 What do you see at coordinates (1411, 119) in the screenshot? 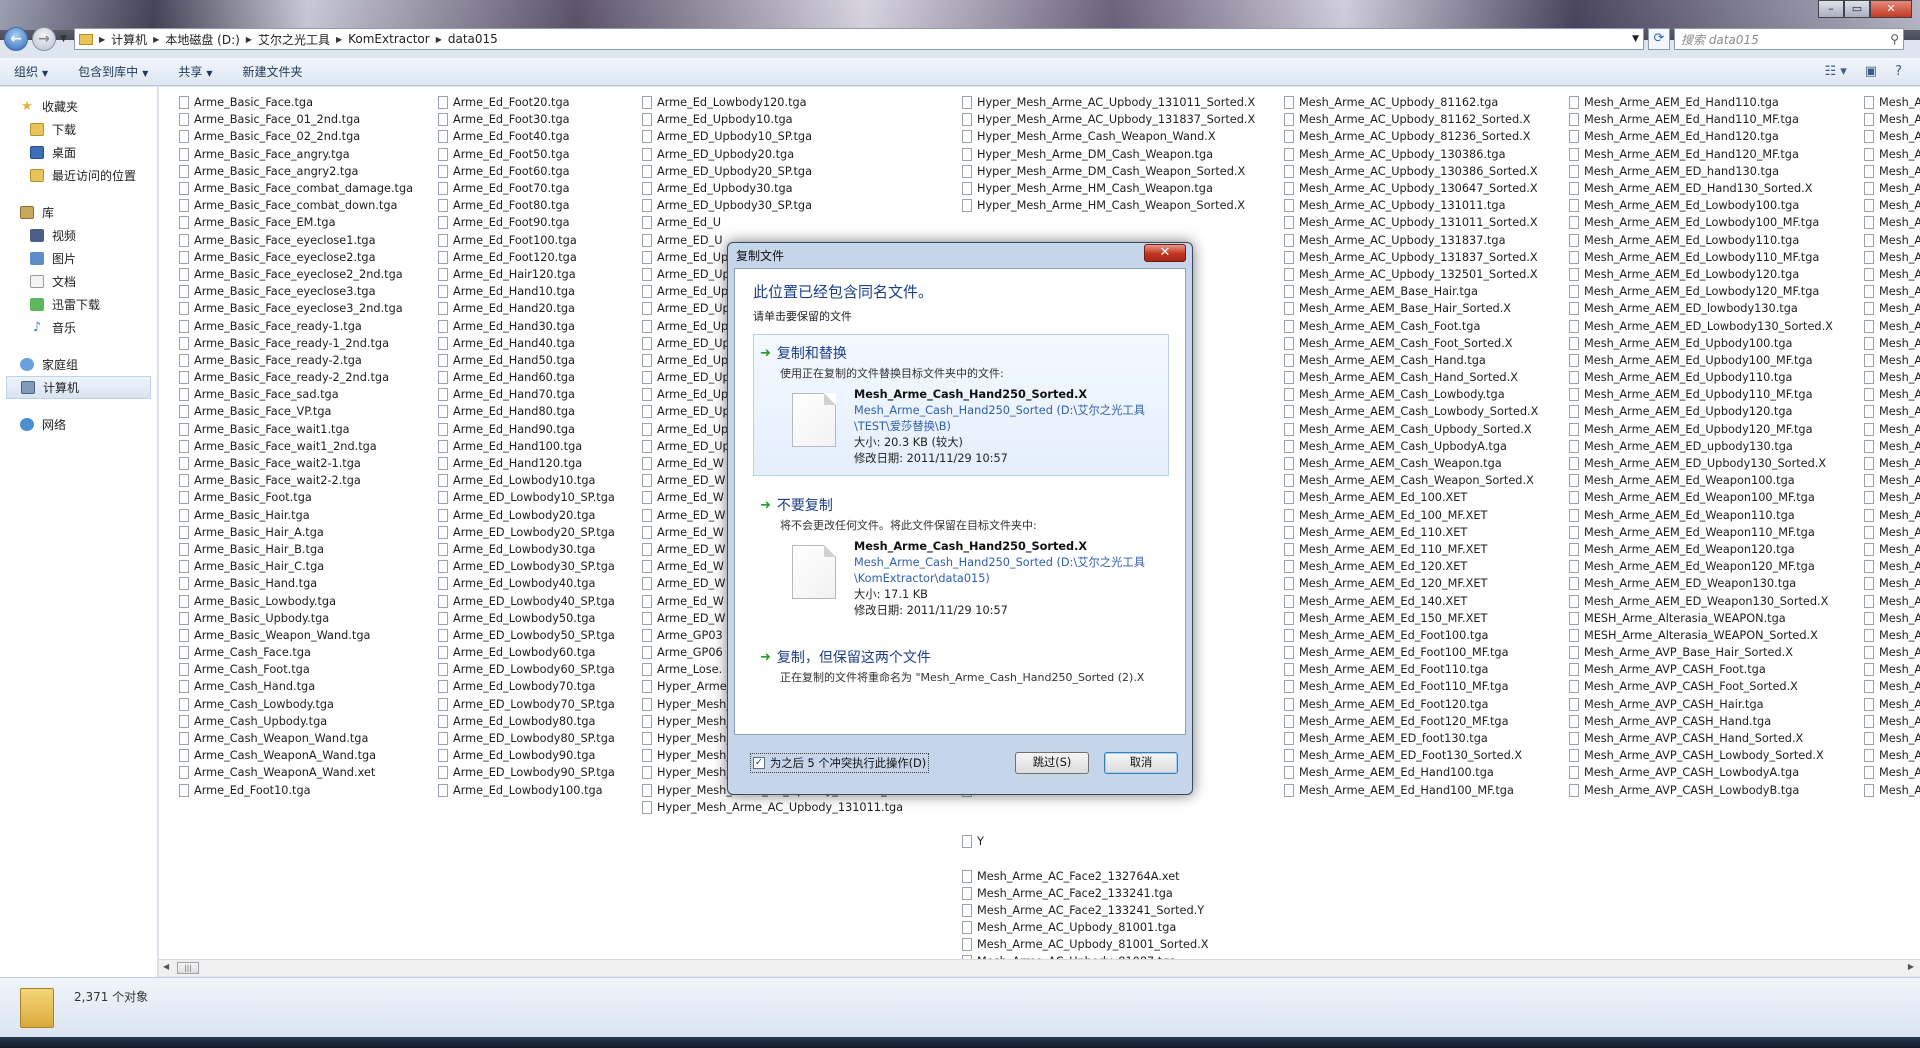
I see `file-item: Mesh_Arme_AC_Upbody_81162_Sorted.X` at bounding box center [1411, 119].